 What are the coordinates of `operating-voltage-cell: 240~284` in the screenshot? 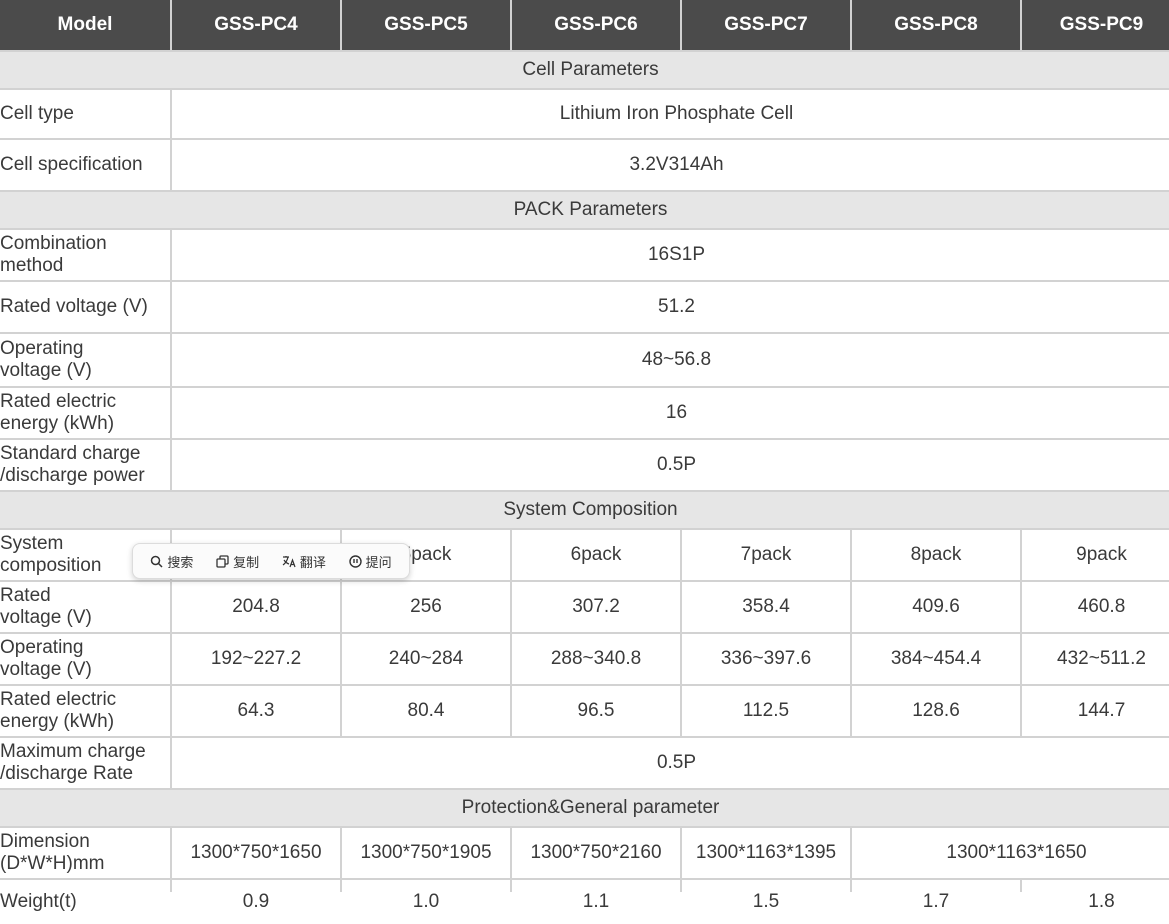 It's located at (426, 659).